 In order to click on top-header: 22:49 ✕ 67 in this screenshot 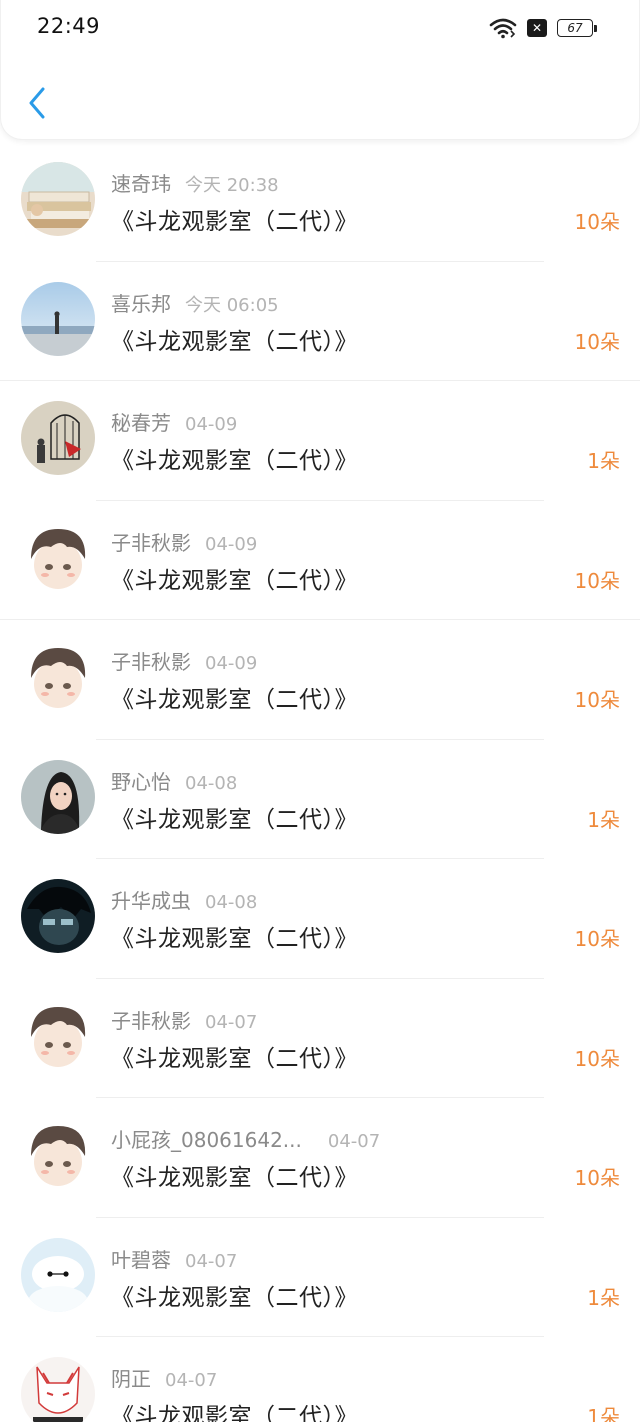, I will do `click(320, 70)`.